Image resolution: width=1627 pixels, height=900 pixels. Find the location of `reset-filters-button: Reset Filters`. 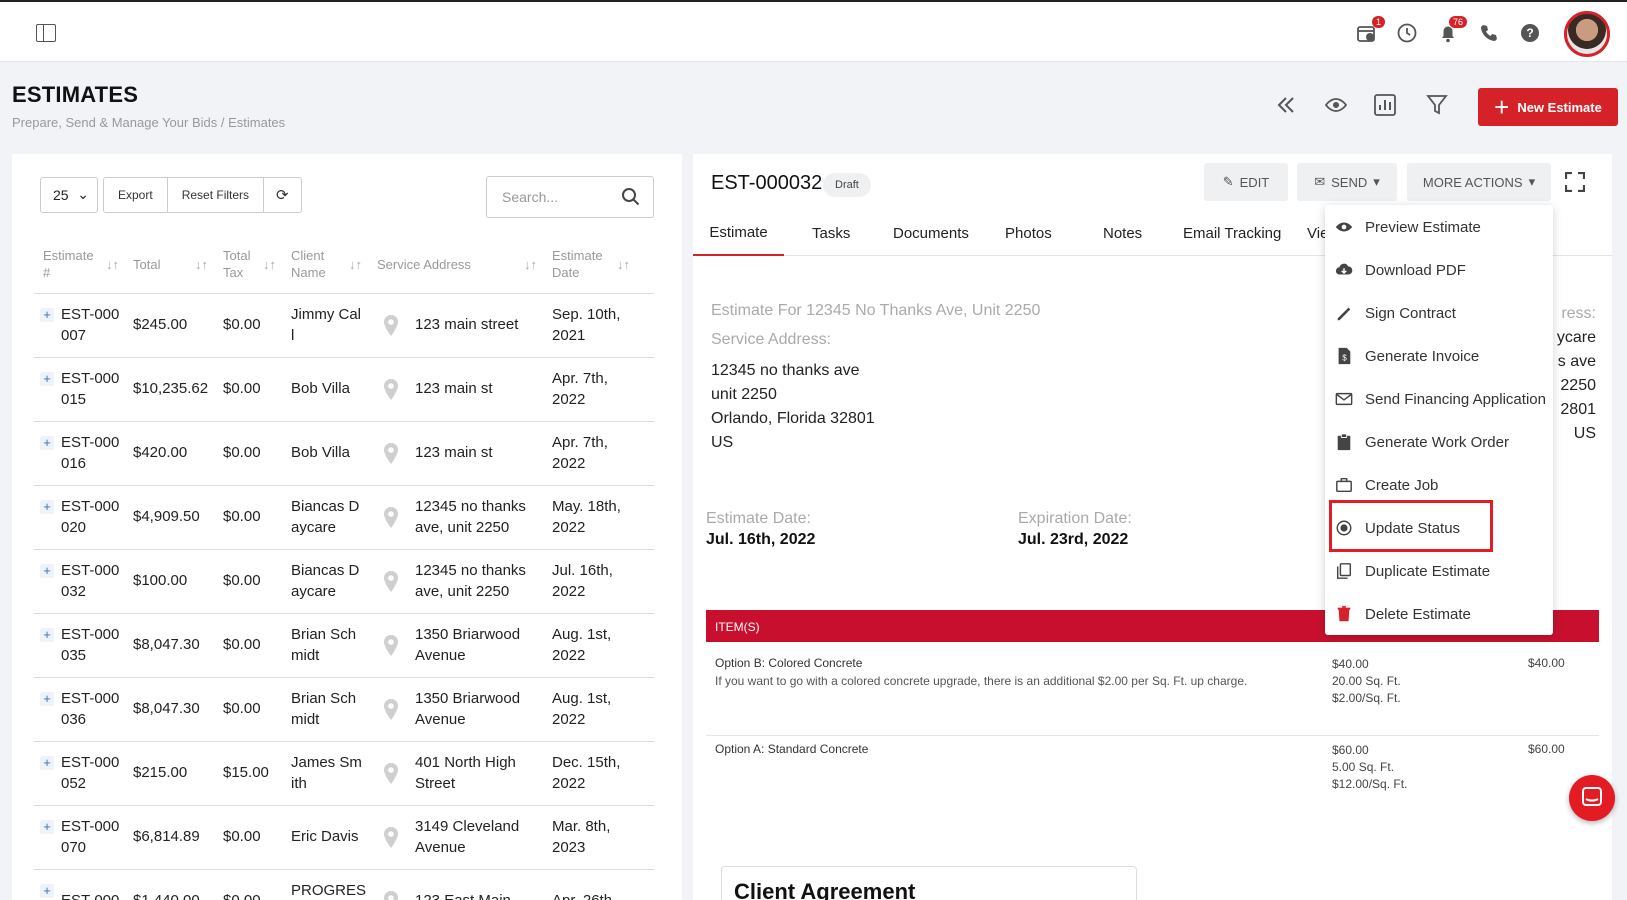

reset-filters-button: Reset Filters is located at coordinates (216, 195).